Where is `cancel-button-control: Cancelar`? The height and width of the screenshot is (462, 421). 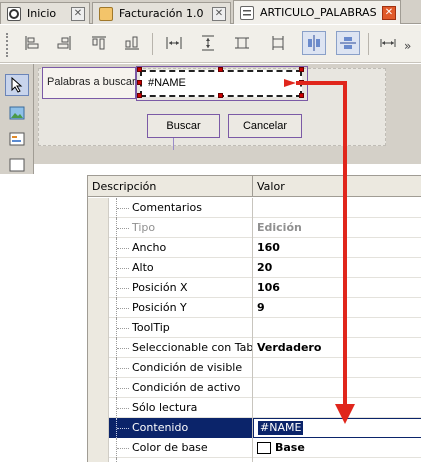
cancel-button-control: Cancelar is located at coordinates (265, 126).